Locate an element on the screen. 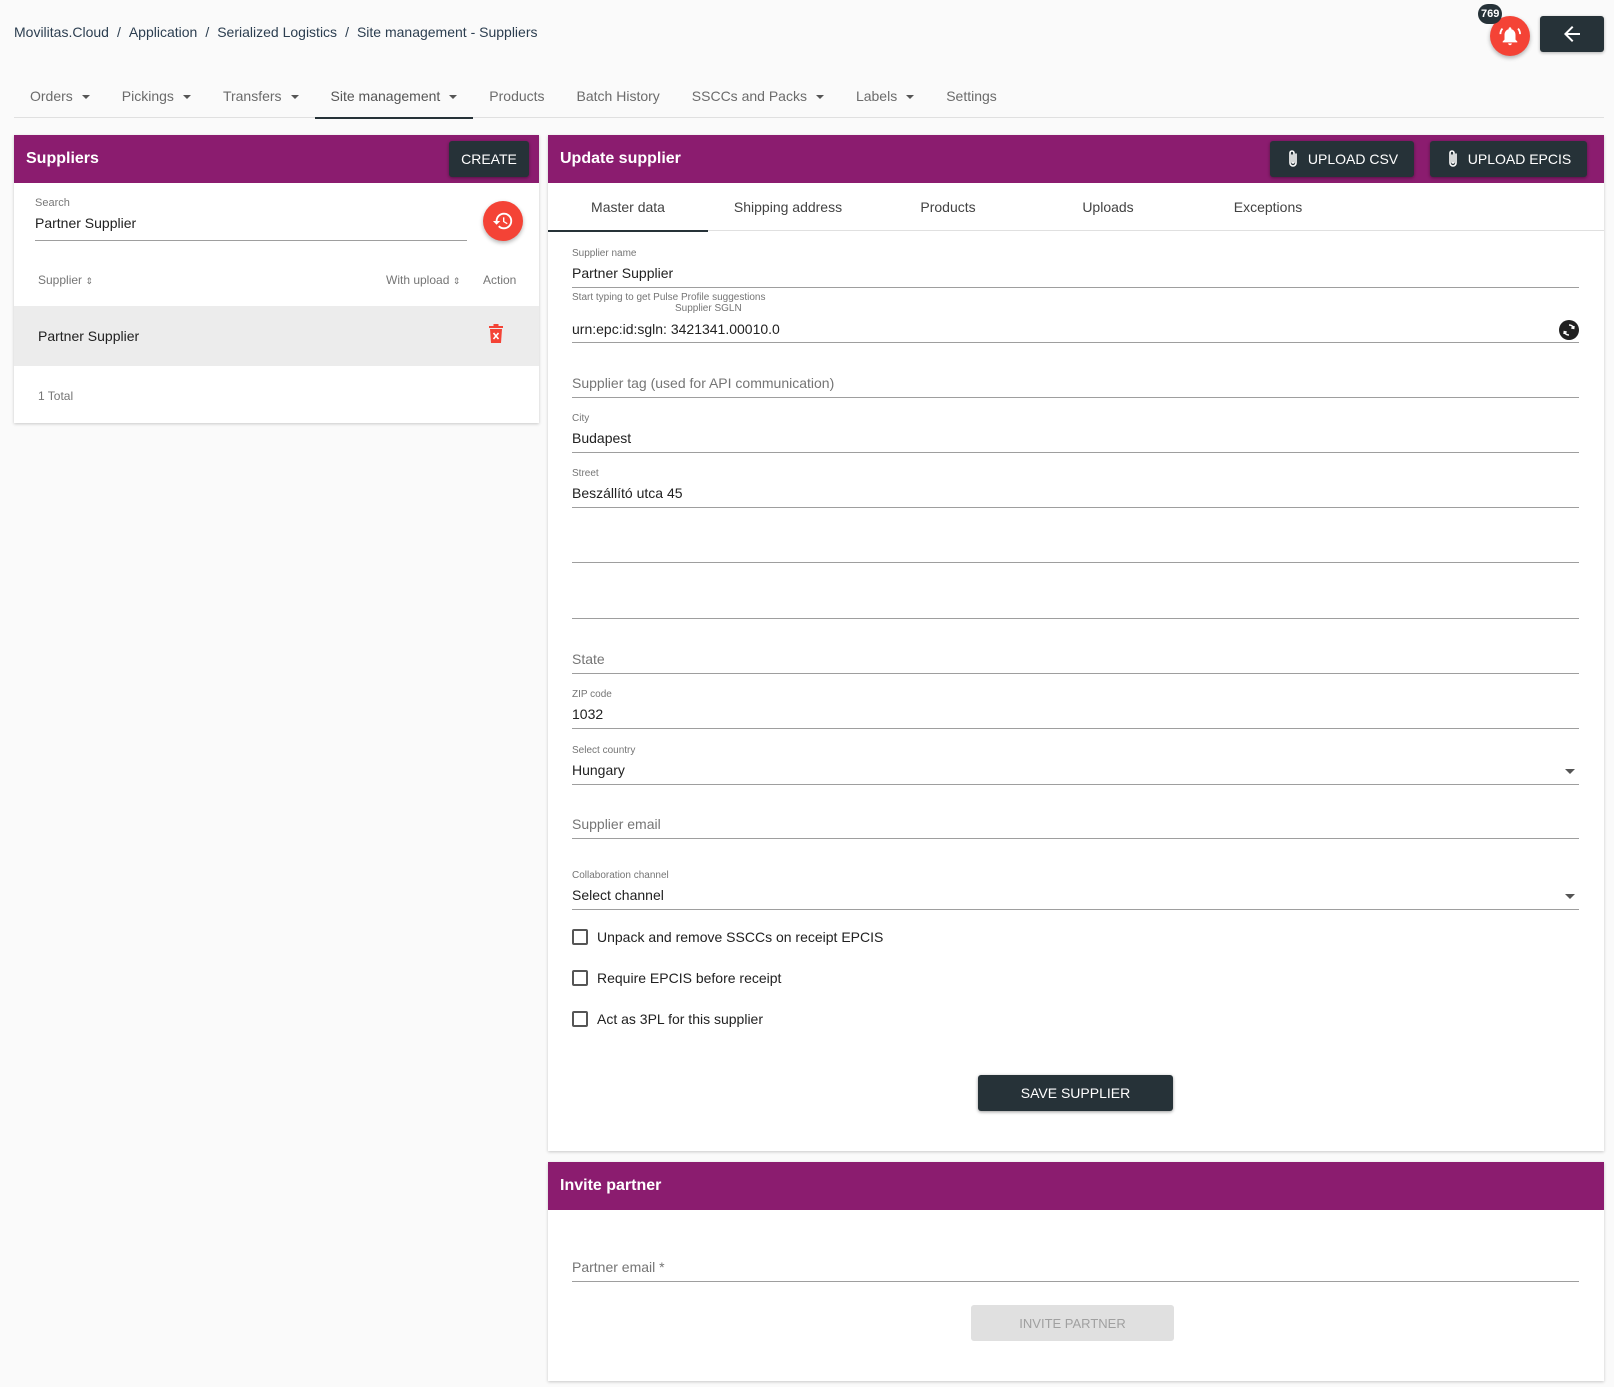  address-line-3-field is located at coordinates (1075, 599).